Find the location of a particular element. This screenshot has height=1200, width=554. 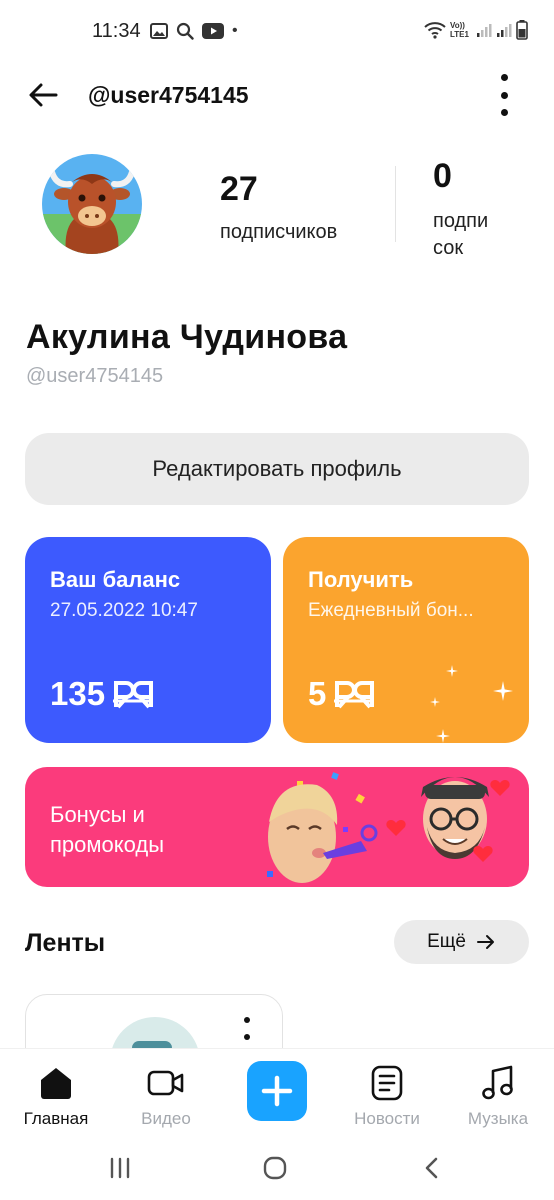

news-icon is located at coordinates (387, 1083).